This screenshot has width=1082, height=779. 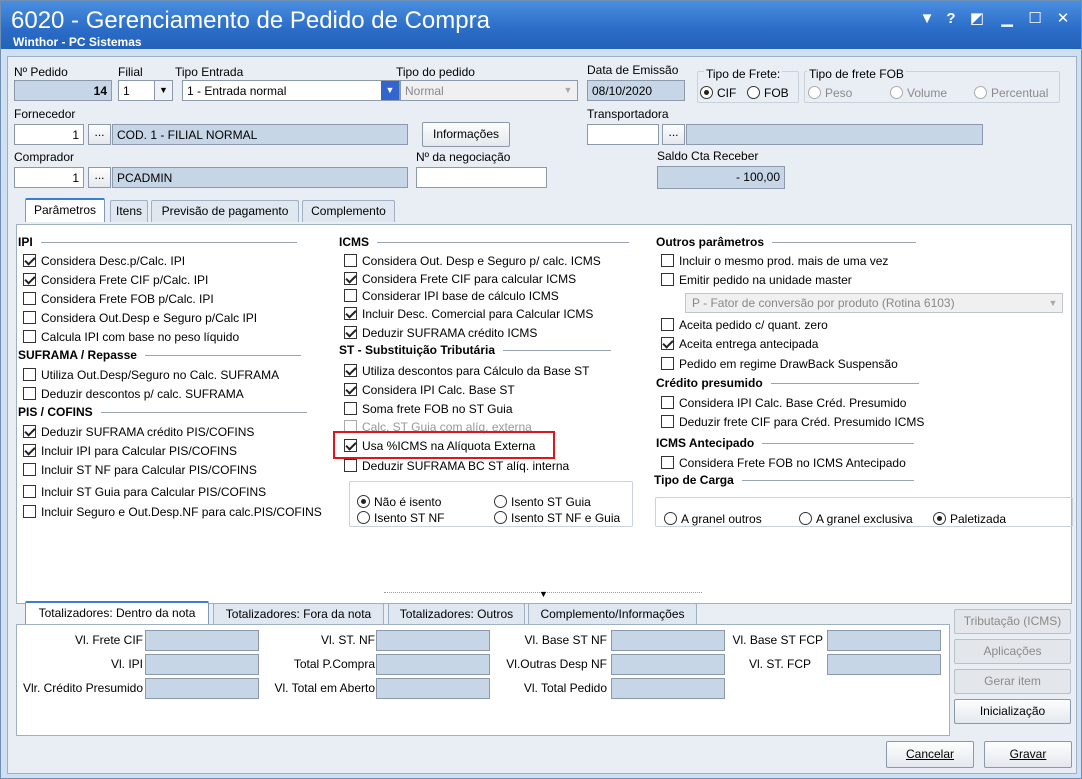 What do you see at coordinates (138, 431) in the screenshot?
I see `pis-checkbox-0: Deduzir SUFRAMA crédito PIS/COFINS` at bounding box center [138, 431].